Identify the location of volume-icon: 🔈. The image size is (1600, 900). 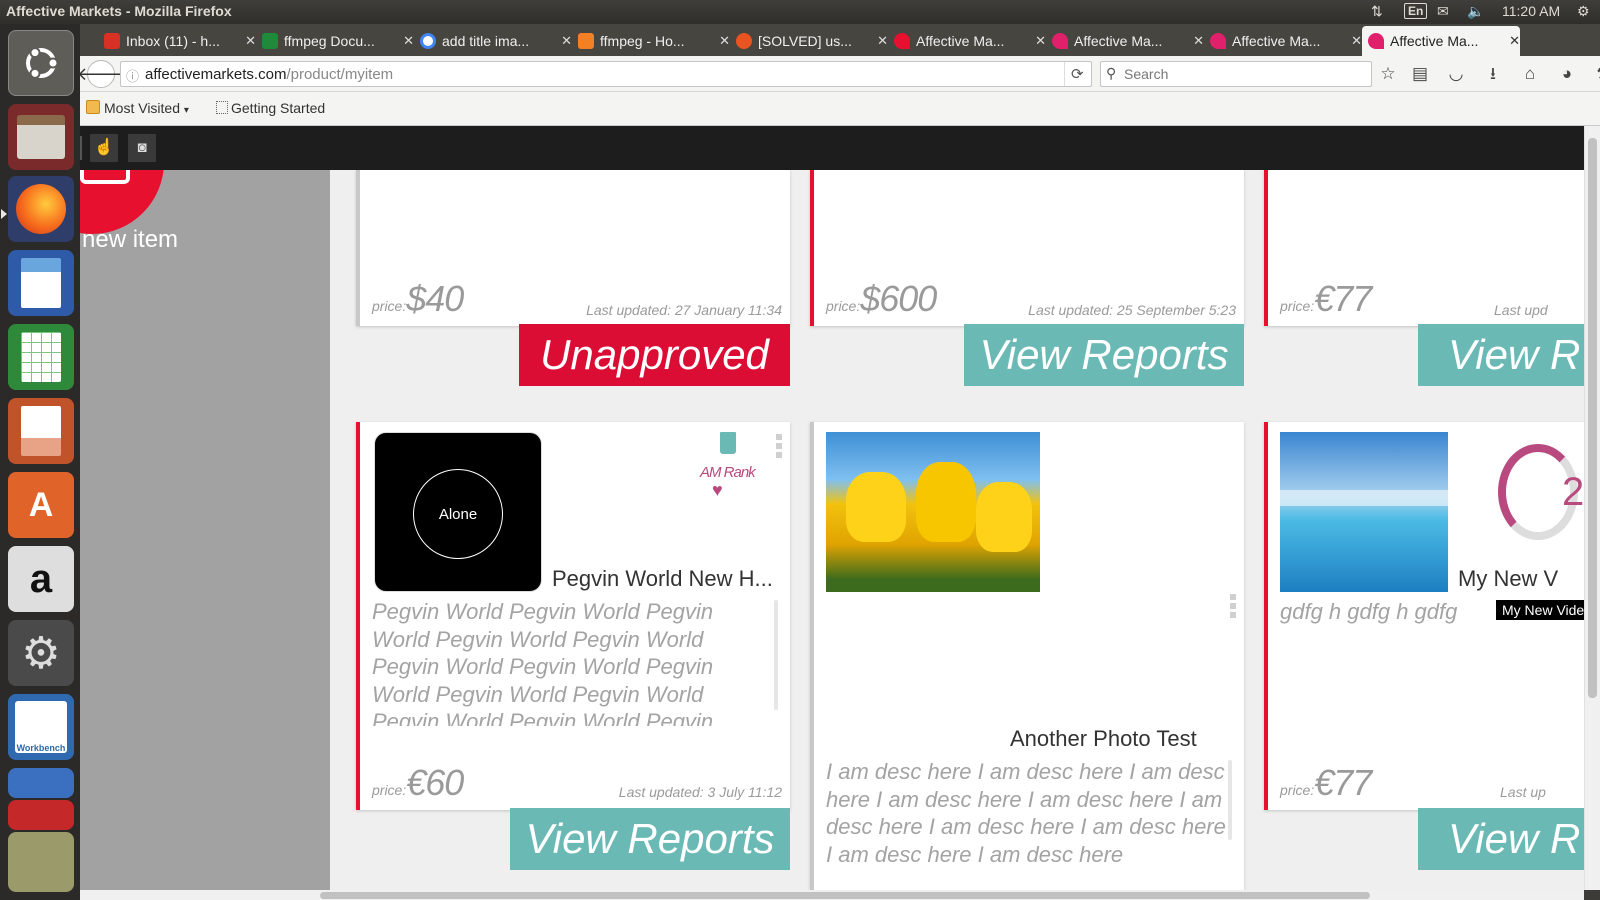
(1475, 11).